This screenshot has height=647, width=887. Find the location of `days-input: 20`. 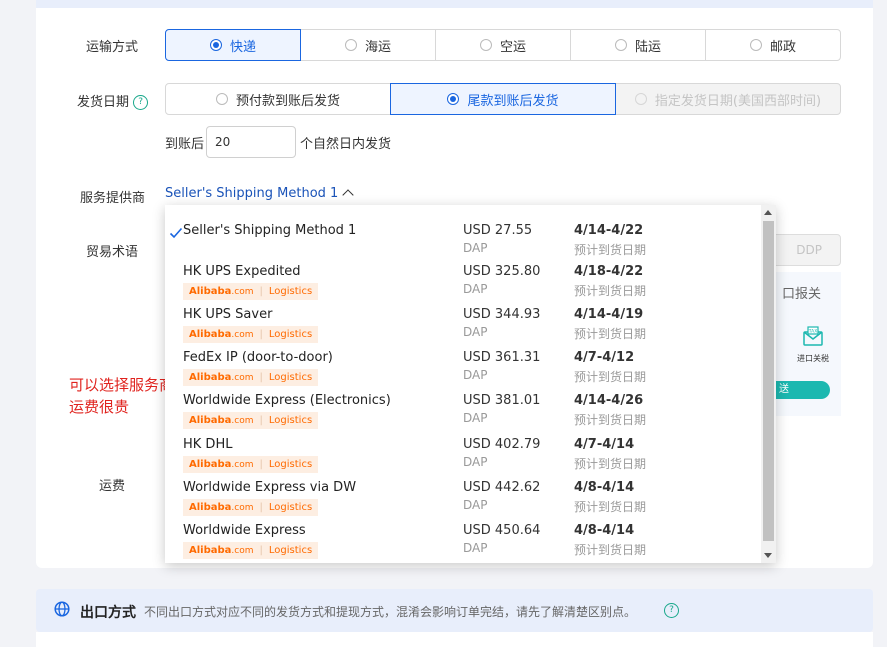

days-input: 20 is located at coordinates (251, 142).